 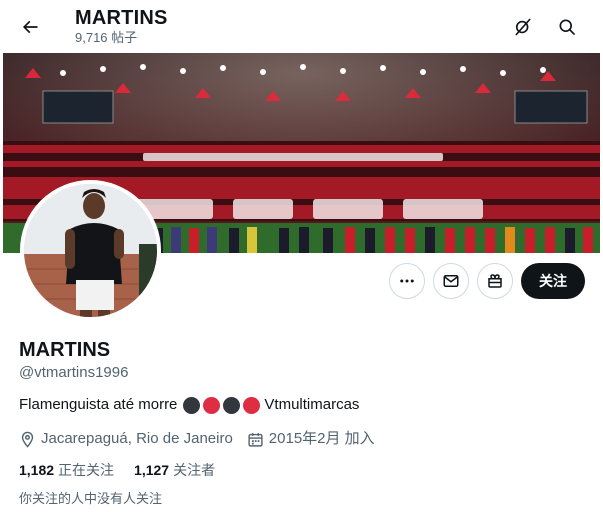 I want to click on known-followers-text: 你关注的人中没有人关注, so click(x=91, y=498).